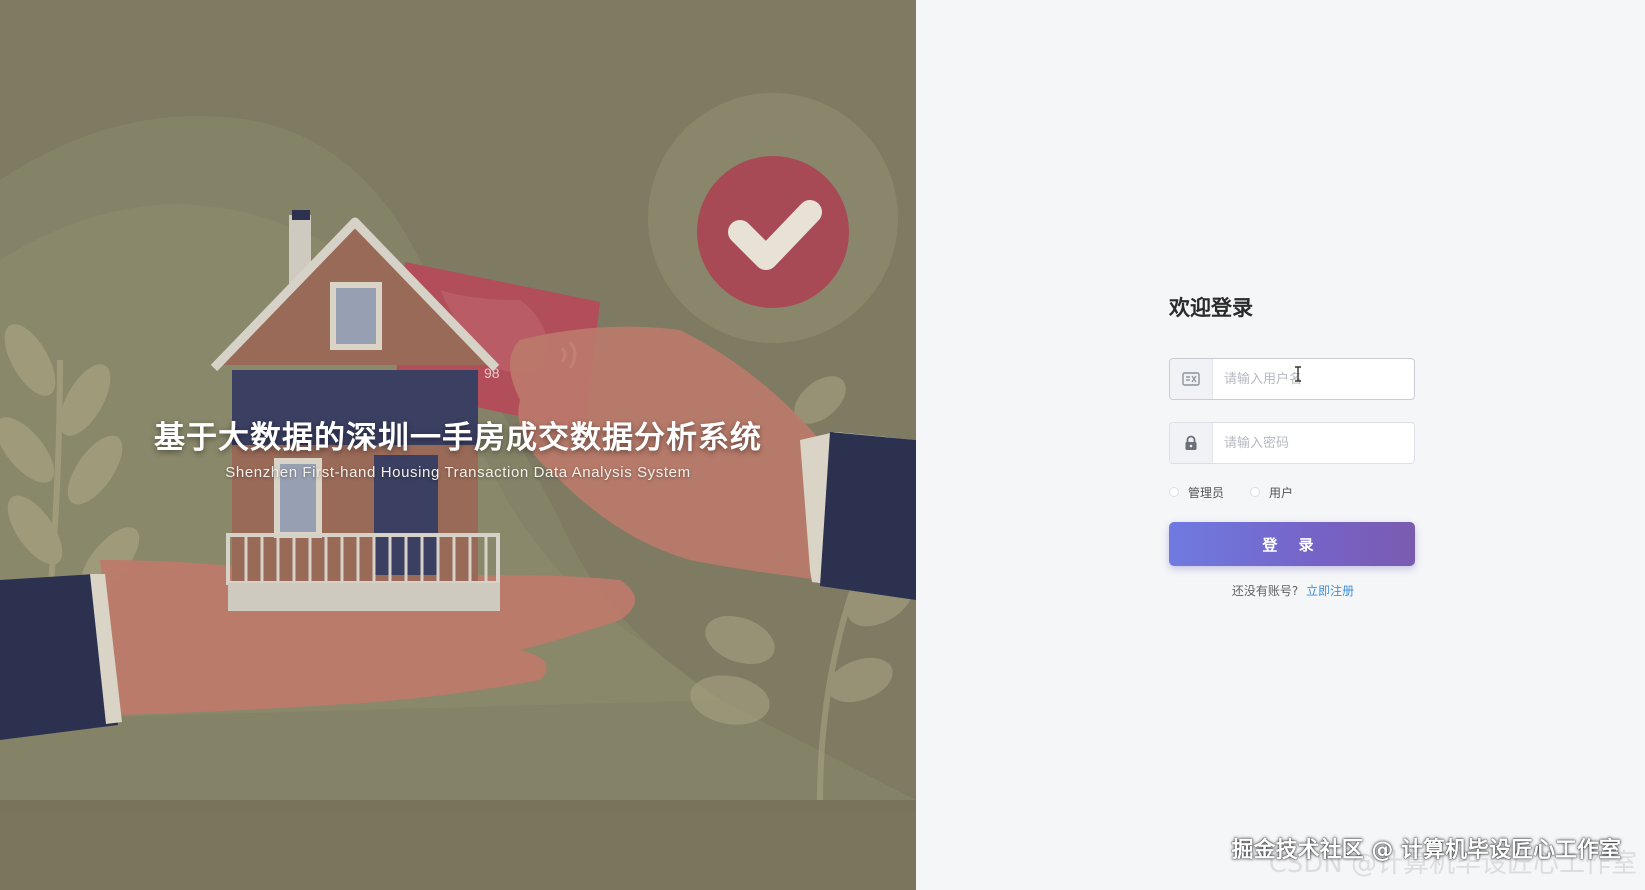  I want to click on role-option-admin: 管理员, so click(1196, 492).